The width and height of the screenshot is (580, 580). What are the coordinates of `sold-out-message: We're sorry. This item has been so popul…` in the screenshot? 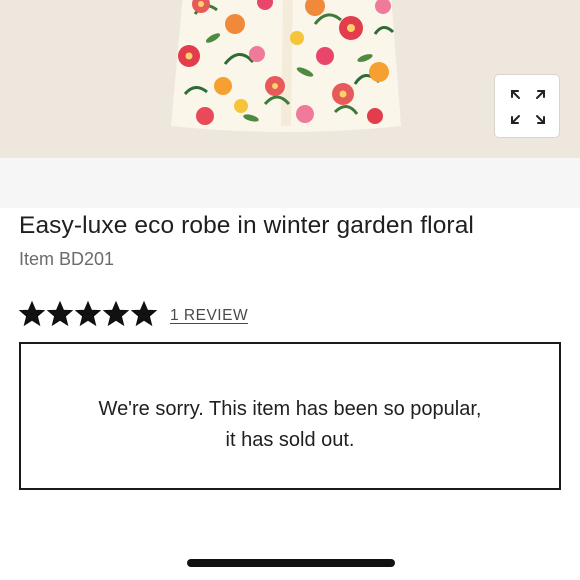 It's located at (290, 425).